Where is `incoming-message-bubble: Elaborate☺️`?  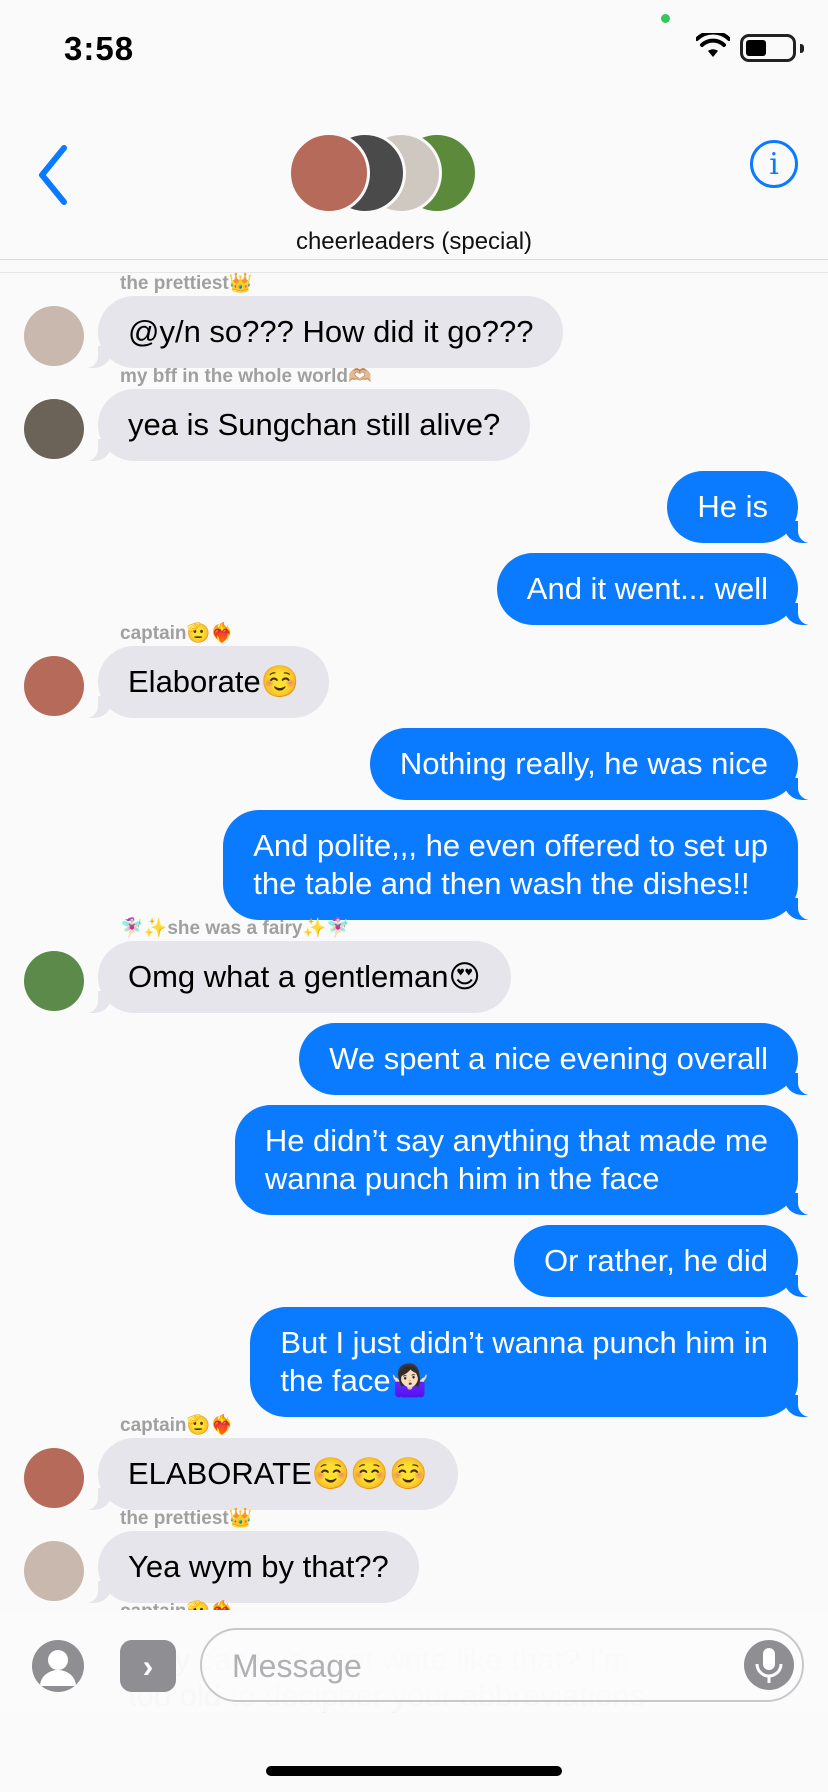 incoming-message-bubble: Elaborate☺️ is located at coordinates (203, 682).